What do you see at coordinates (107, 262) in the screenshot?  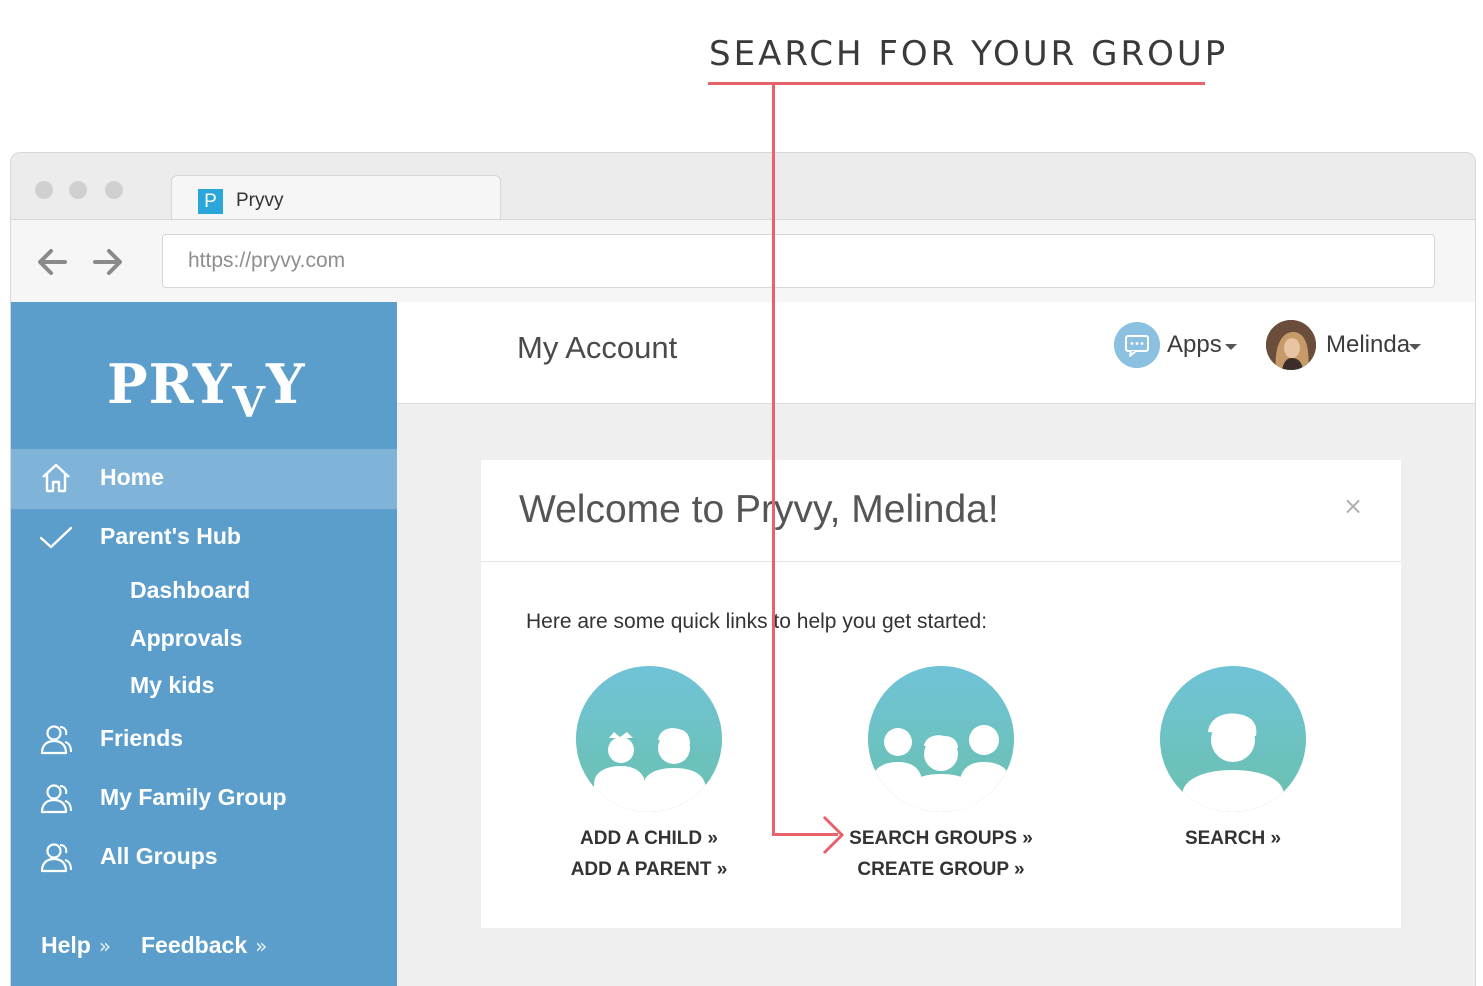 I see `arrow-right-icon` at bounding box center [107, 262].